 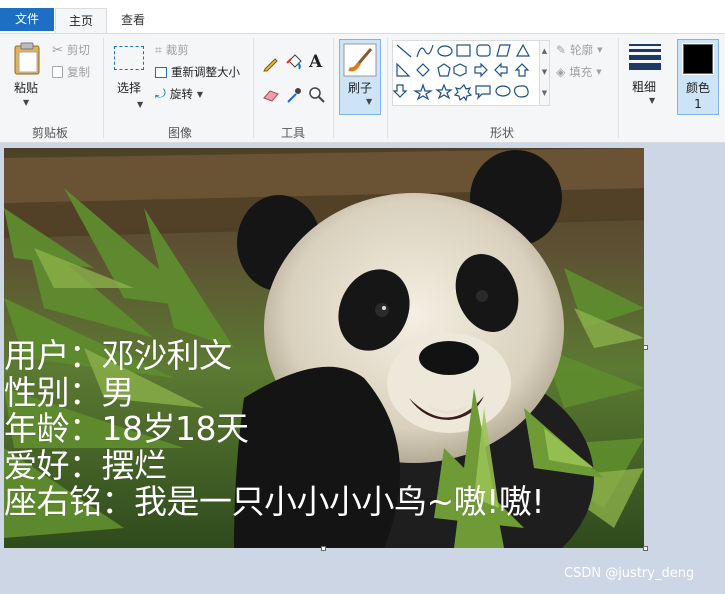 I want to click on crop-button: ⌗ 裁剪, so click(x=172, y=50).